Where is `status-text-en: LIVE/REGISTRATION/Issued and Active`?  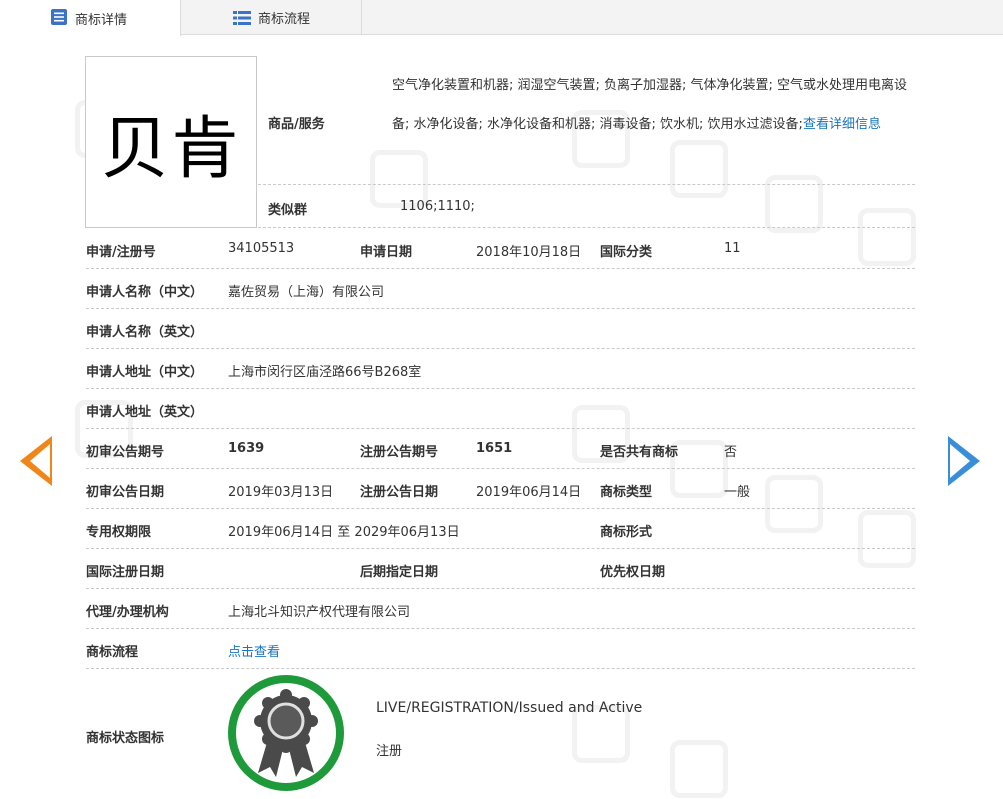
status-text-en: LIVE/REGISTRATION/Issued and Active is located at coordinates (509, 708).